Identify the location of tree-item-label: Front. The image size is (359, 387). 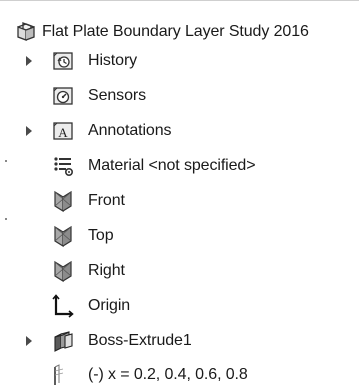
(106, 200).